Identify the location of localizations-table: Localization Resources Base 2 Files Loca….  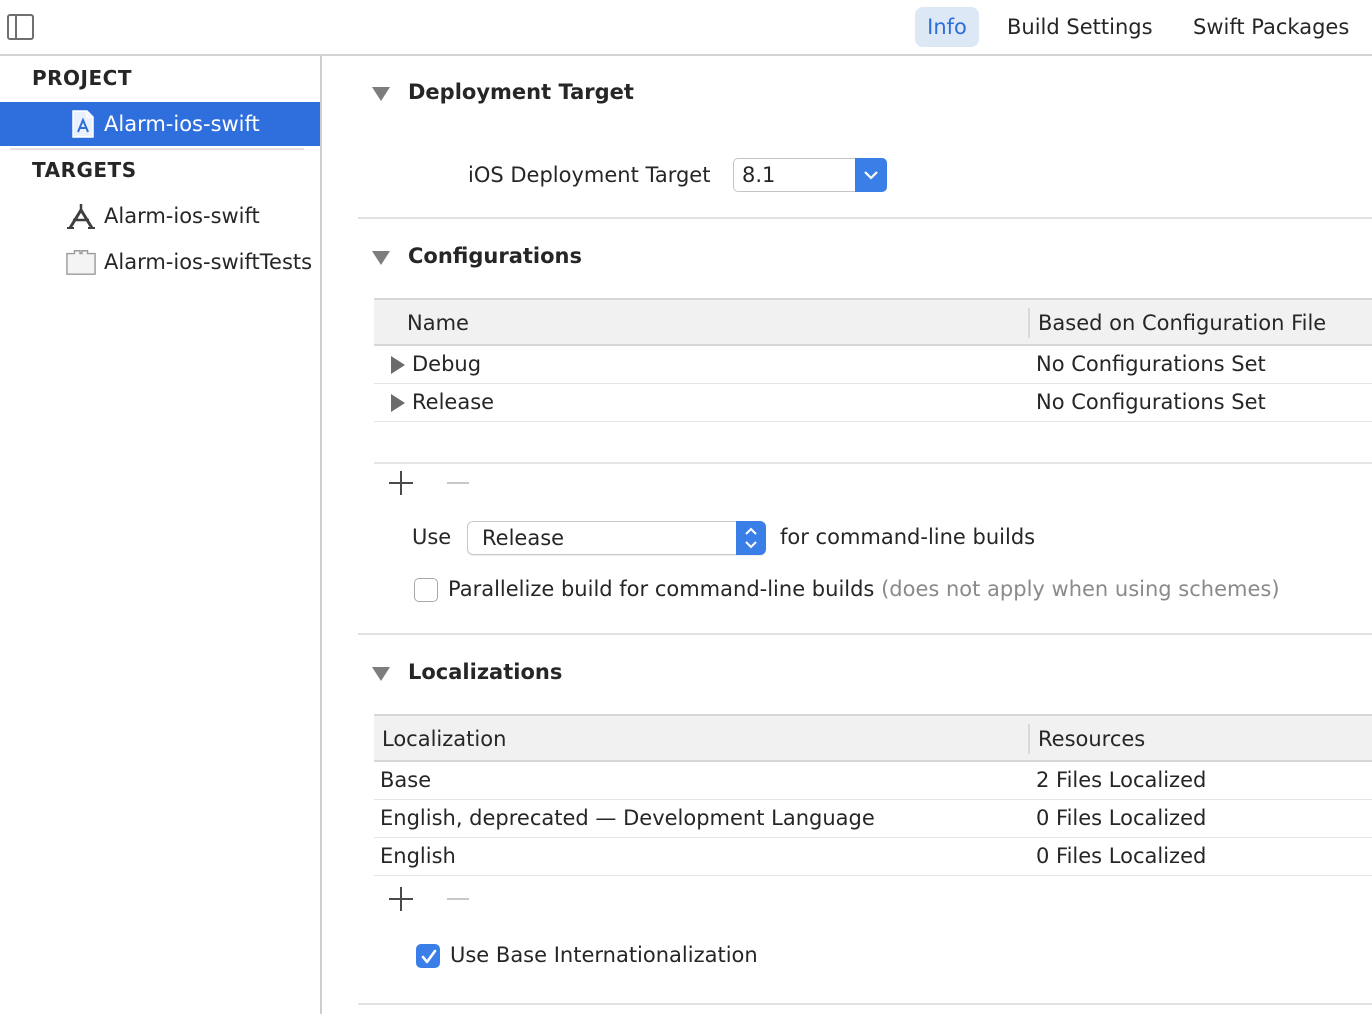
(873, 797).